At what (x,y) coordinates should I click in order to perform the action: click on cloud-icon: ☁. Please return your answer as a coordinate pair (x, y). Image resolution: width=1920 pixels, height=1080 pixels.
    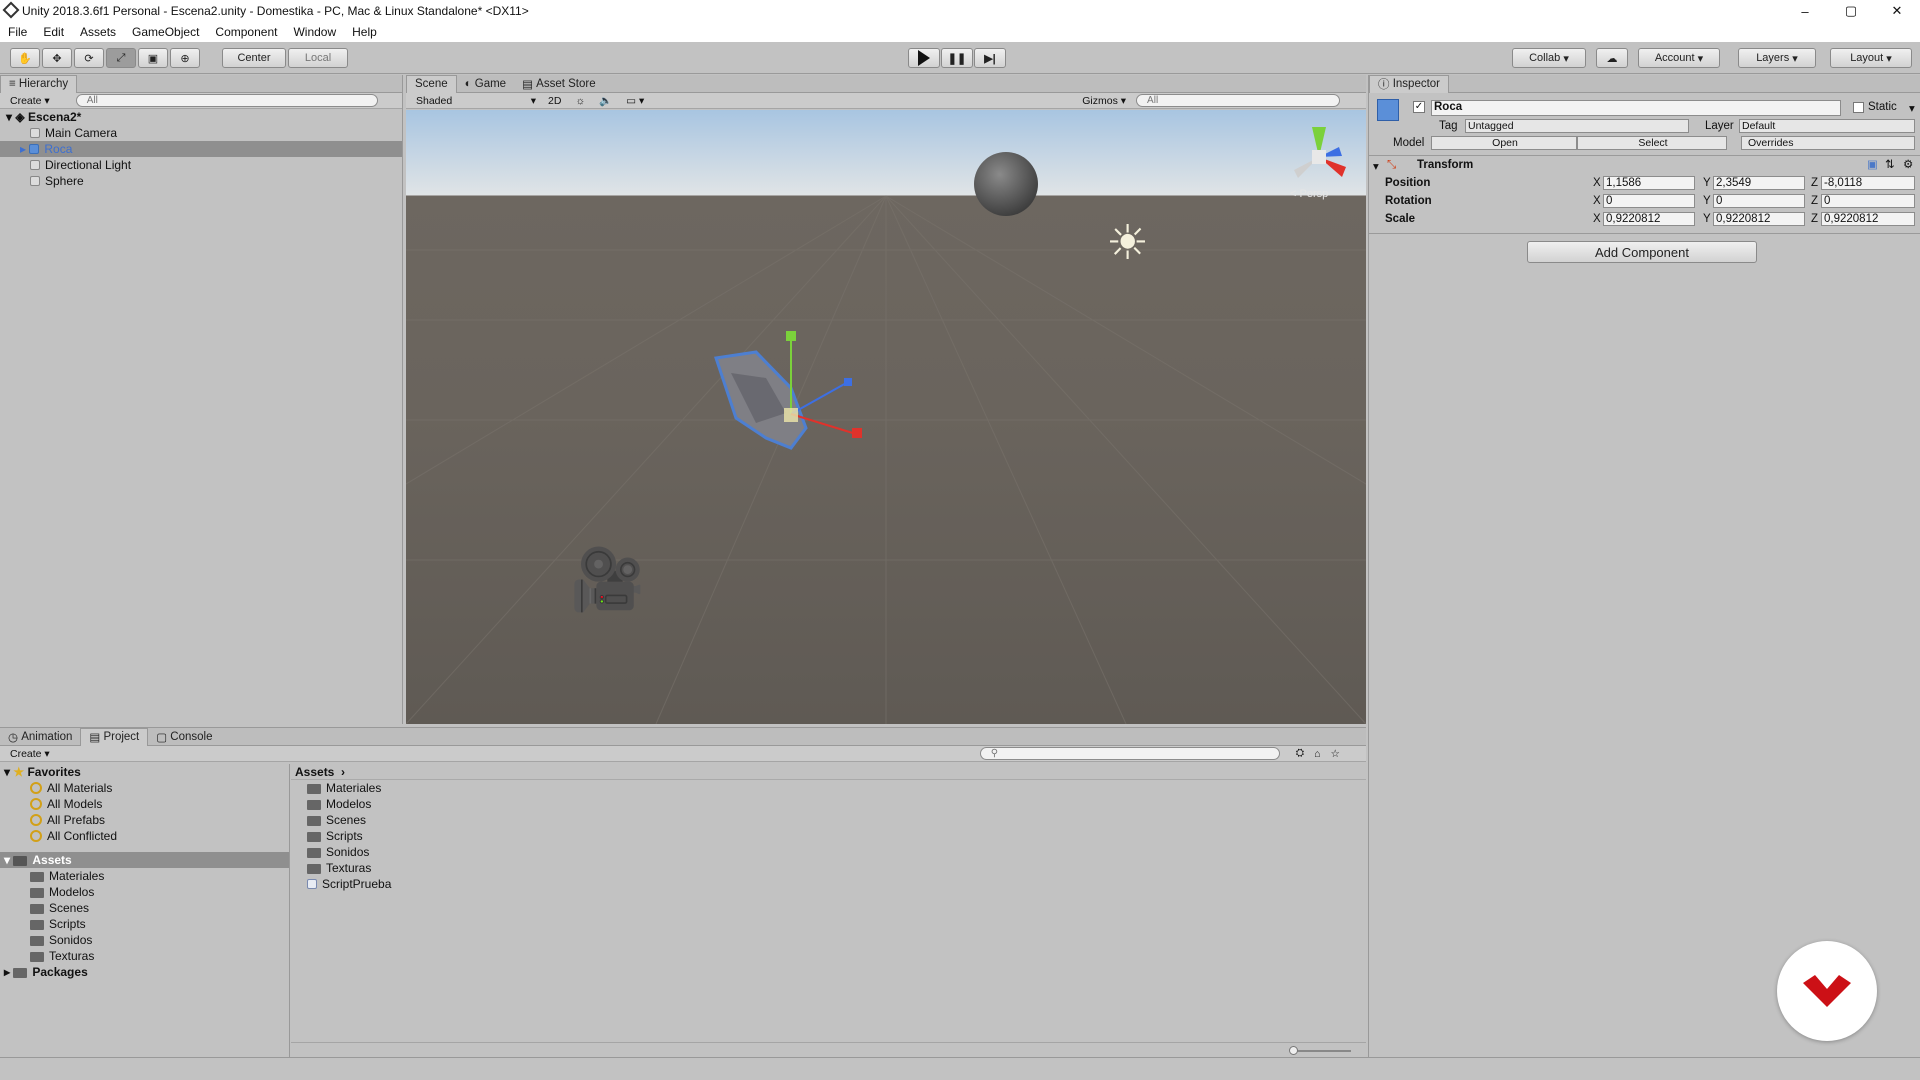
    Looking at the image, I should click on (1612, 58).